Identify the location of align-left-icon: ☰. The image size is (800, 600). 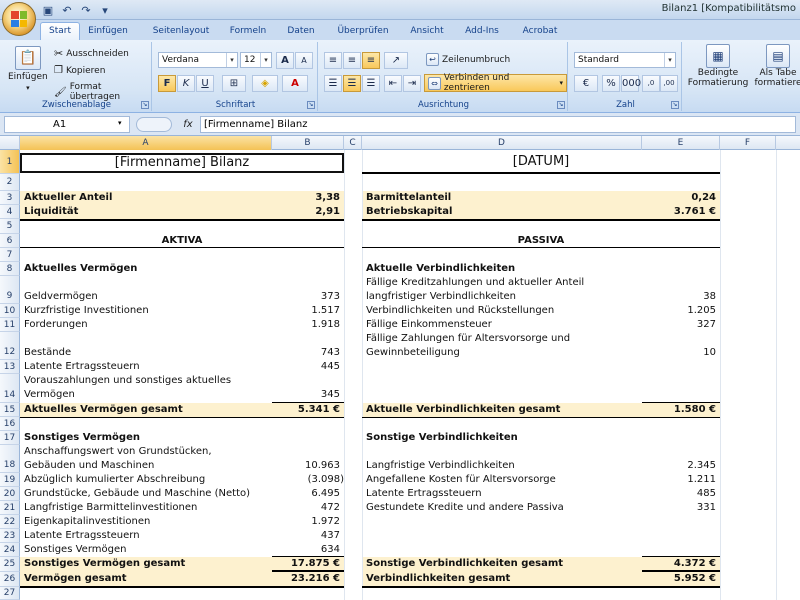
(333, 83).